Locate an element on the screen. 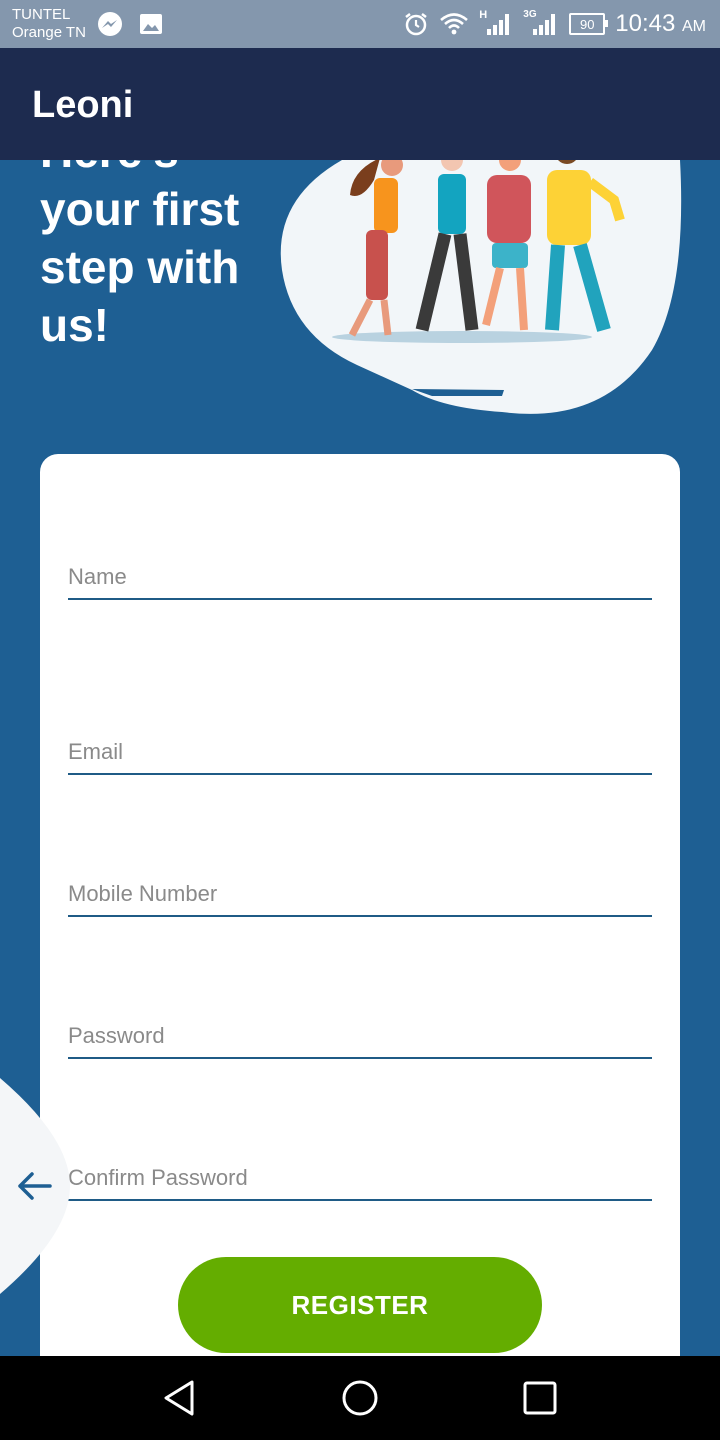  clock: 10:43 AM is located at coordinates (660, 24).